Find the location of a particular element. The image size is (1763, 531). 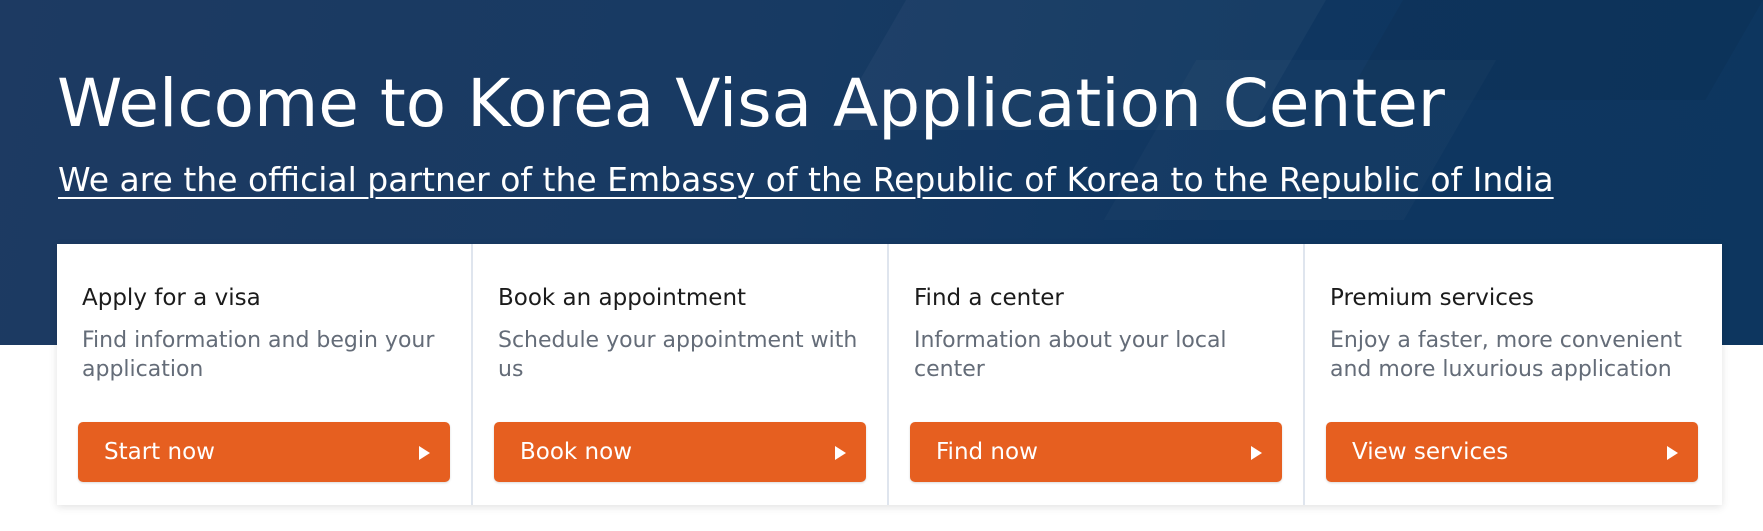

button-label: Find now is located at coordinates (987, 452).